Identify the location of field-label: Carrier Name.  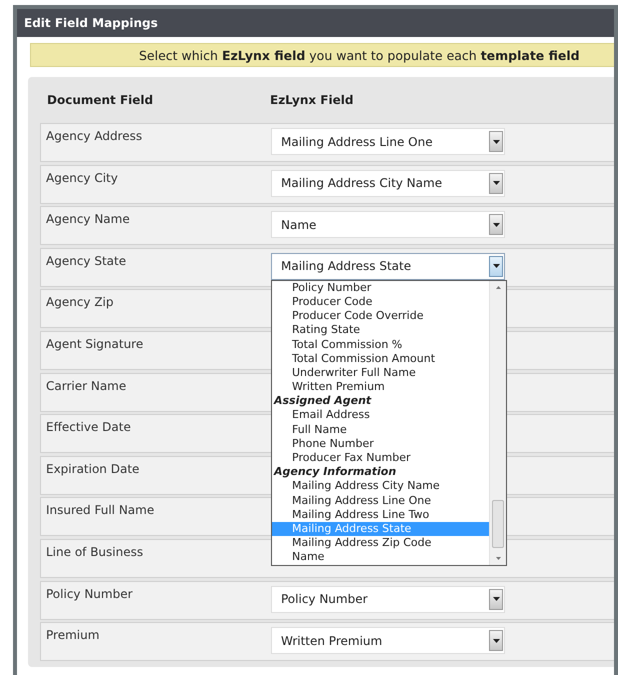
(86, 385).